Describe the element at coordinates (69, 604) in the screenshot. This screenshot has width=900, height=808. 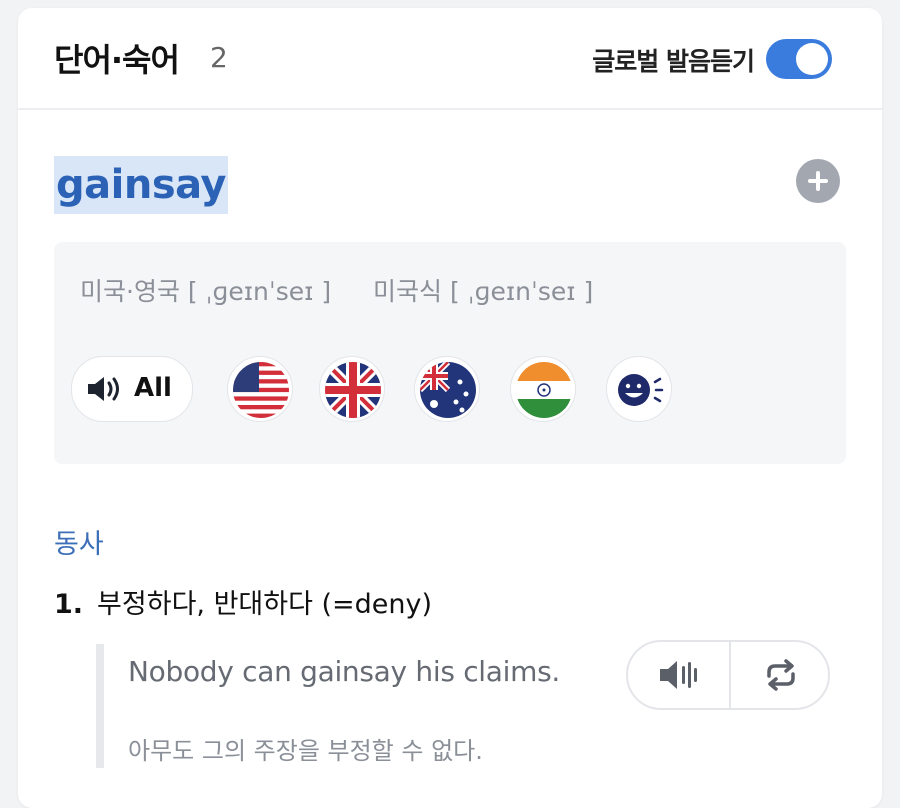
I see `sense-number: 1.` at that location.